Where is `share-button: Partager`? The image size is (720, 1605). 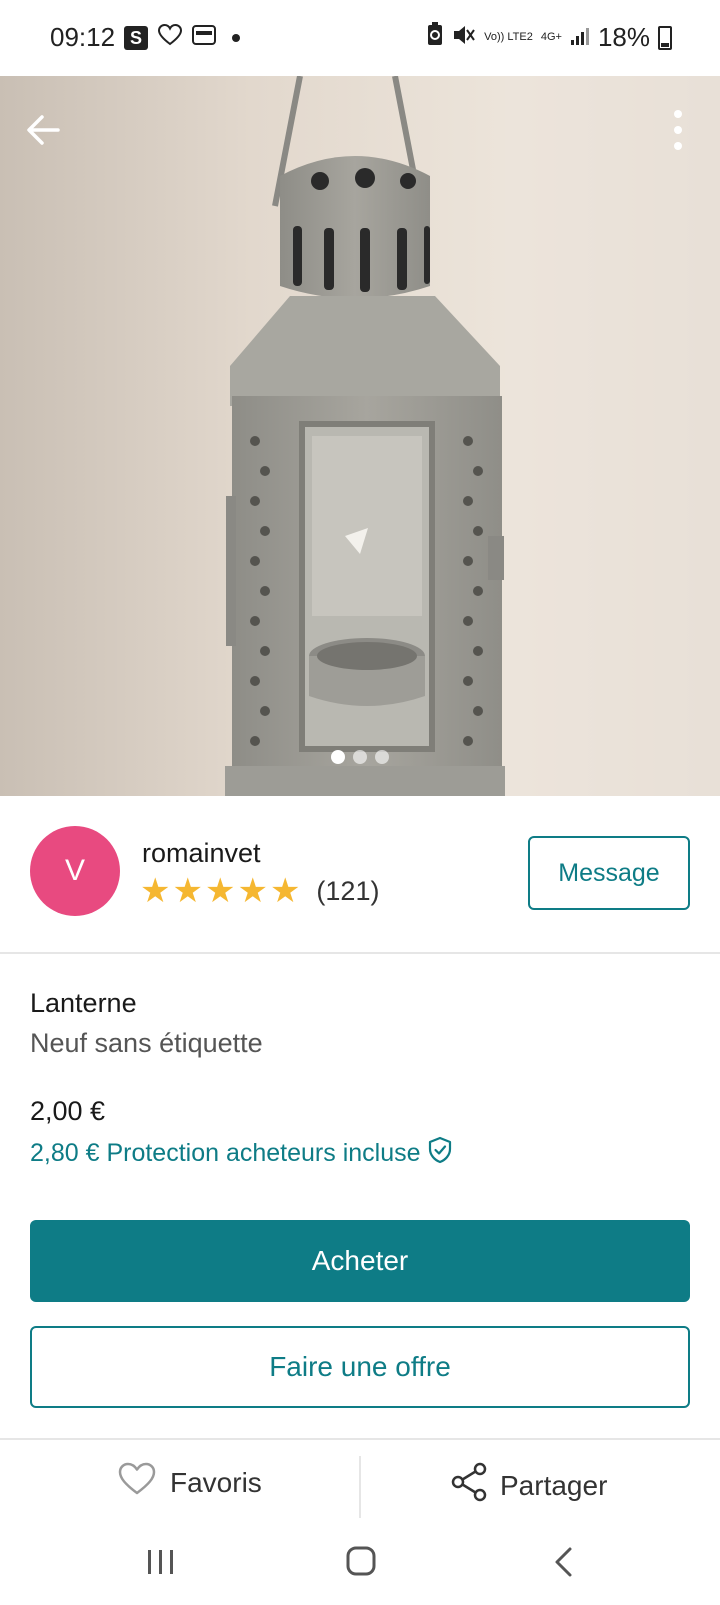
share-button: Partager is located at coordinates (528, 1485).